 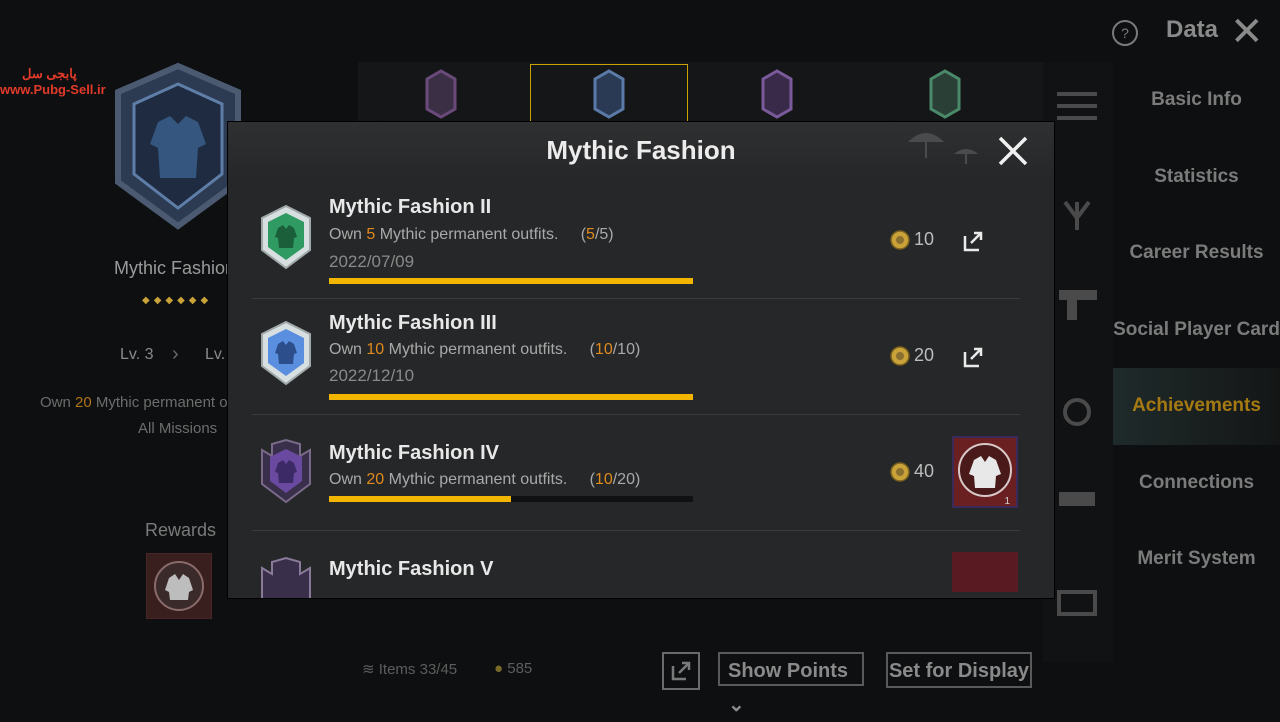 What do you see at coordinates (1196, 559) in the screenshot?
I see `sidebar-item-merit-system: Merit System` at bounding box center [1196, 559].